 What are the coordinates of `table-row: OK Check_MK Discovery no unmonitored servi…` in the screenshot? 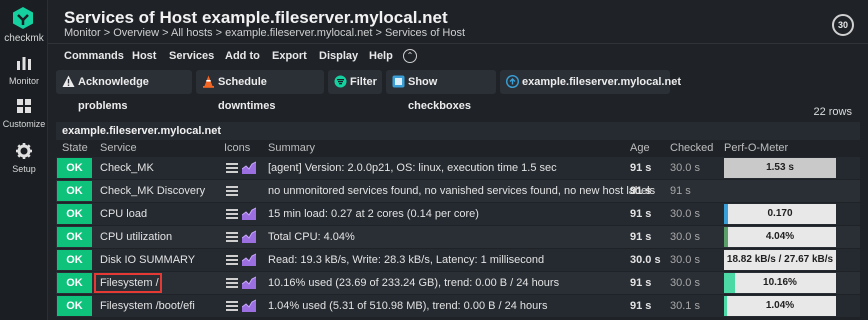 It's located at (458, 191).